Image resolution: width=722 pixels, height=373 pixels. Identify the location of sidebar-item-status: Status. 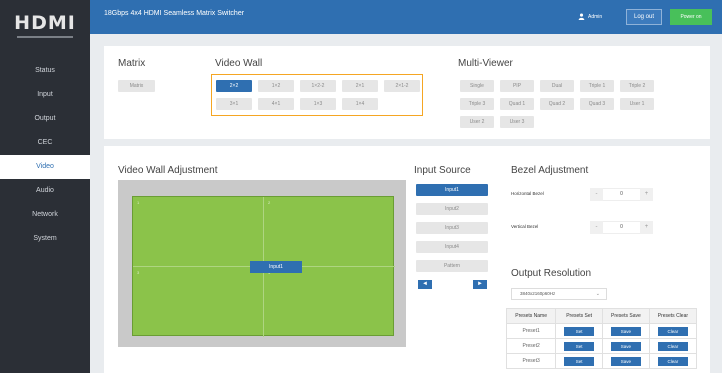
(45, 71).